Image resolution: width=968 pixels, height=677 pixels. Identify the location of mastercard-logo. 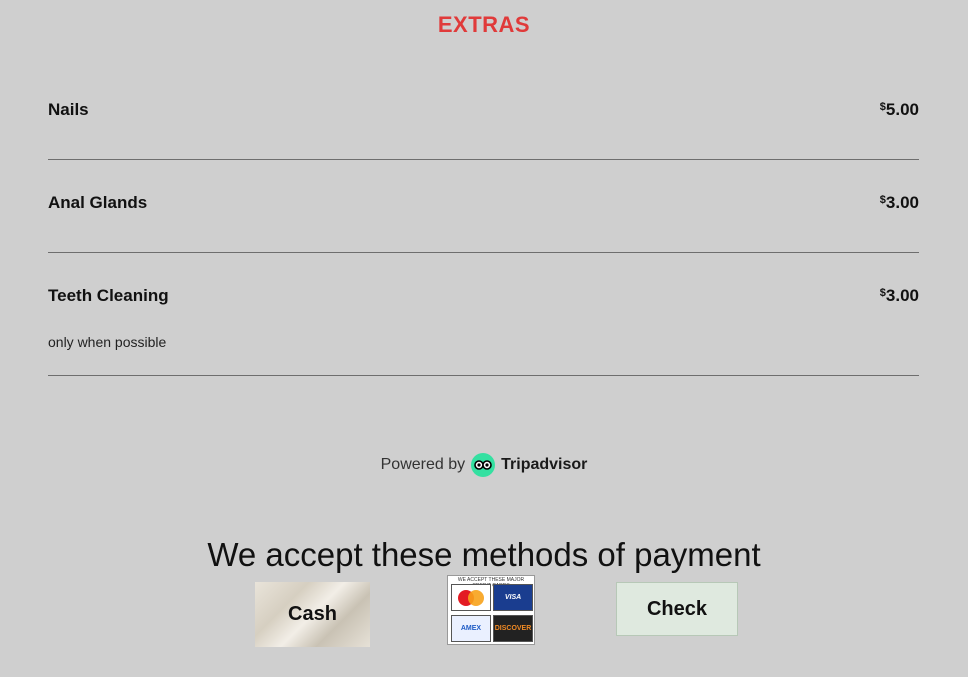
(471, 597).